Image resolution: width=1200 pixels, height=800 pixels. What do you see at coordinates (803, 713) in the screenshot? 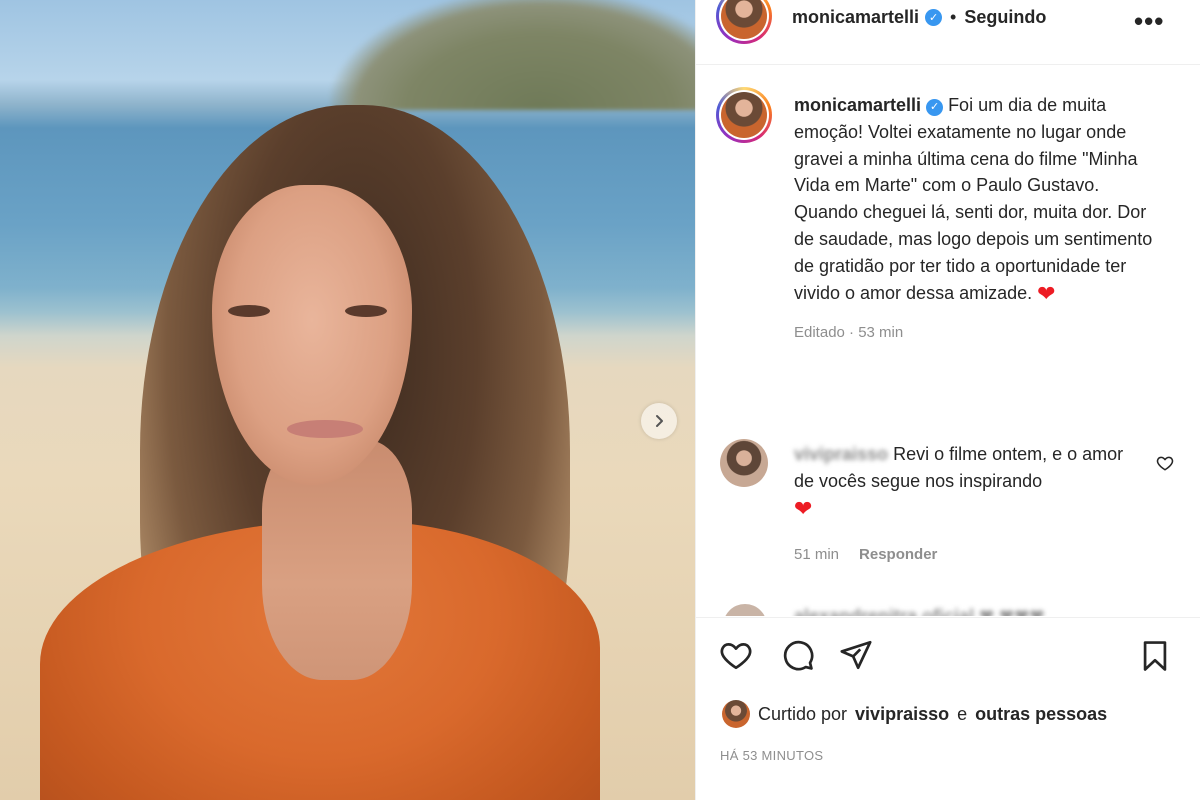
I see `liked-by-prefix: Curtido por` at bounding box center [803, 713].